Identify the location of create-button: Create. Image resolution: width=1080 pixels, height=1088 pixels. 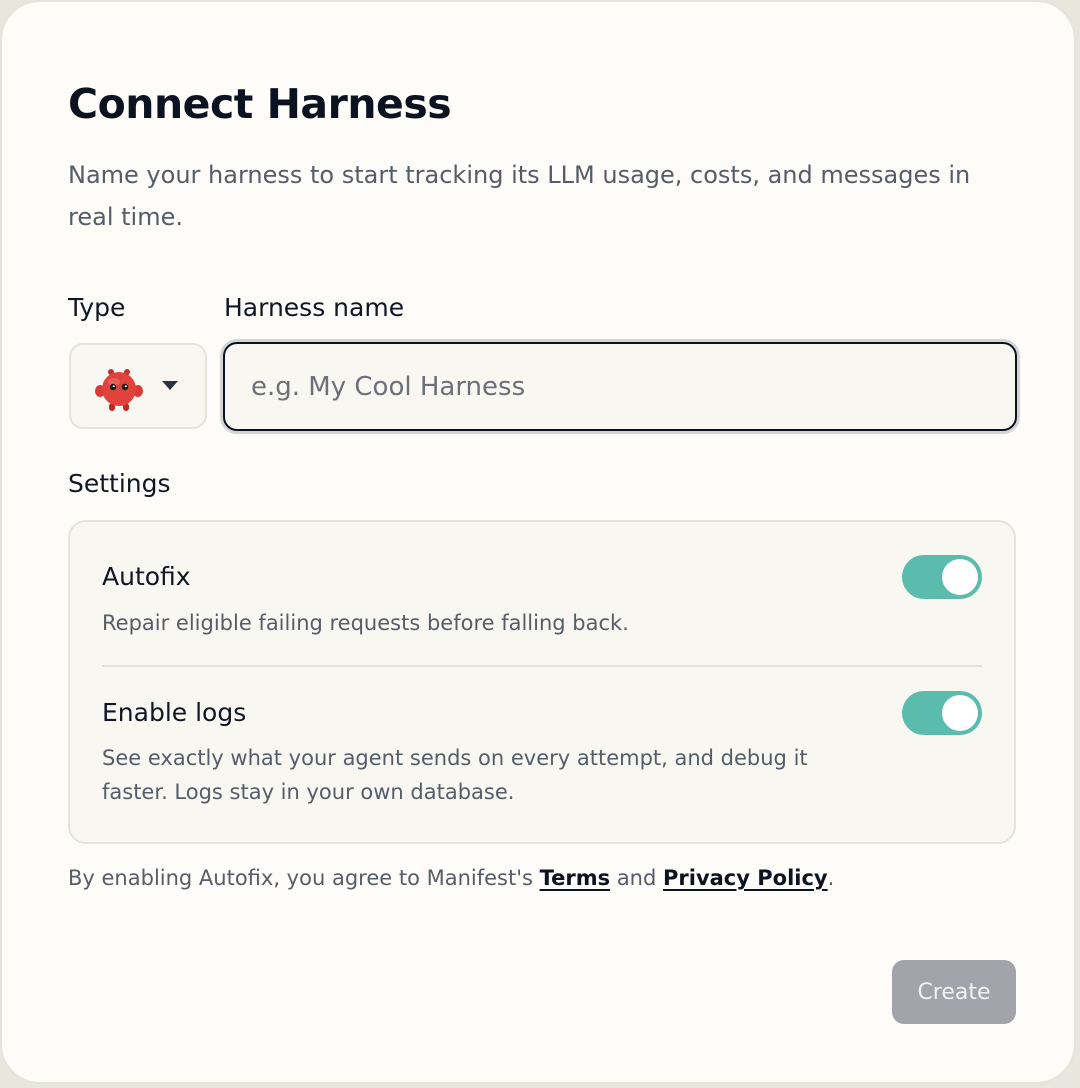
(954, 992).